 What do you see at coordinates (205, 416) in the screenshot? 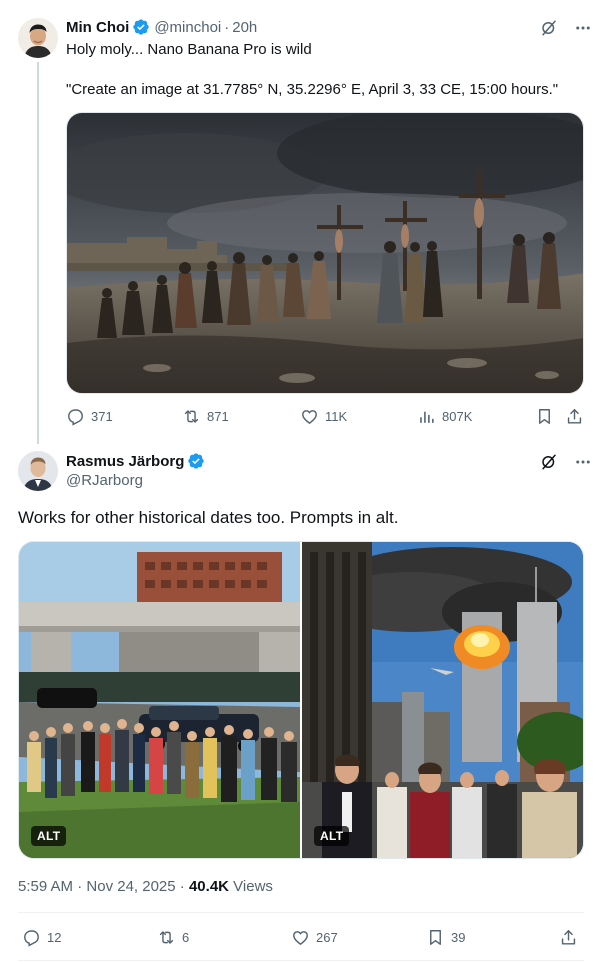
I see `repost-button: 871` at bounding box center [205, 416].